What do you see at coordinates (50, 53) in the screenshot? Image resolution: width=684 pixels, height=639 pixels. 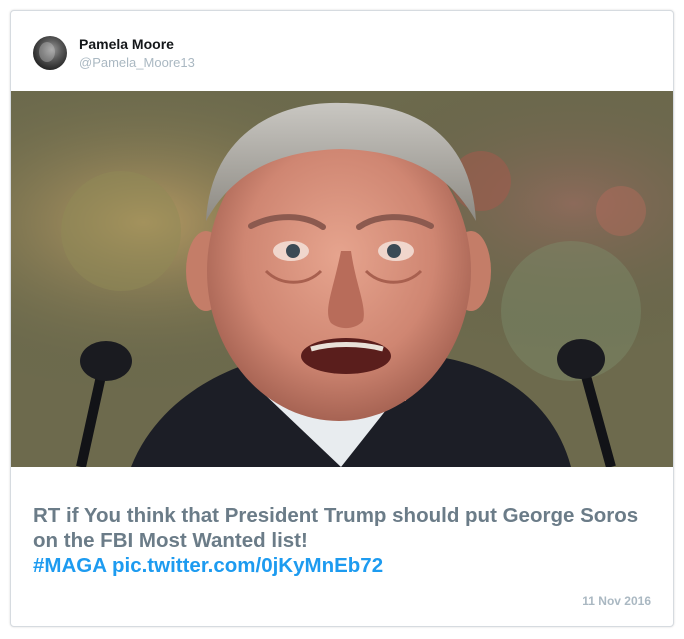 I see `avatar` at bounding box center [50, 53].